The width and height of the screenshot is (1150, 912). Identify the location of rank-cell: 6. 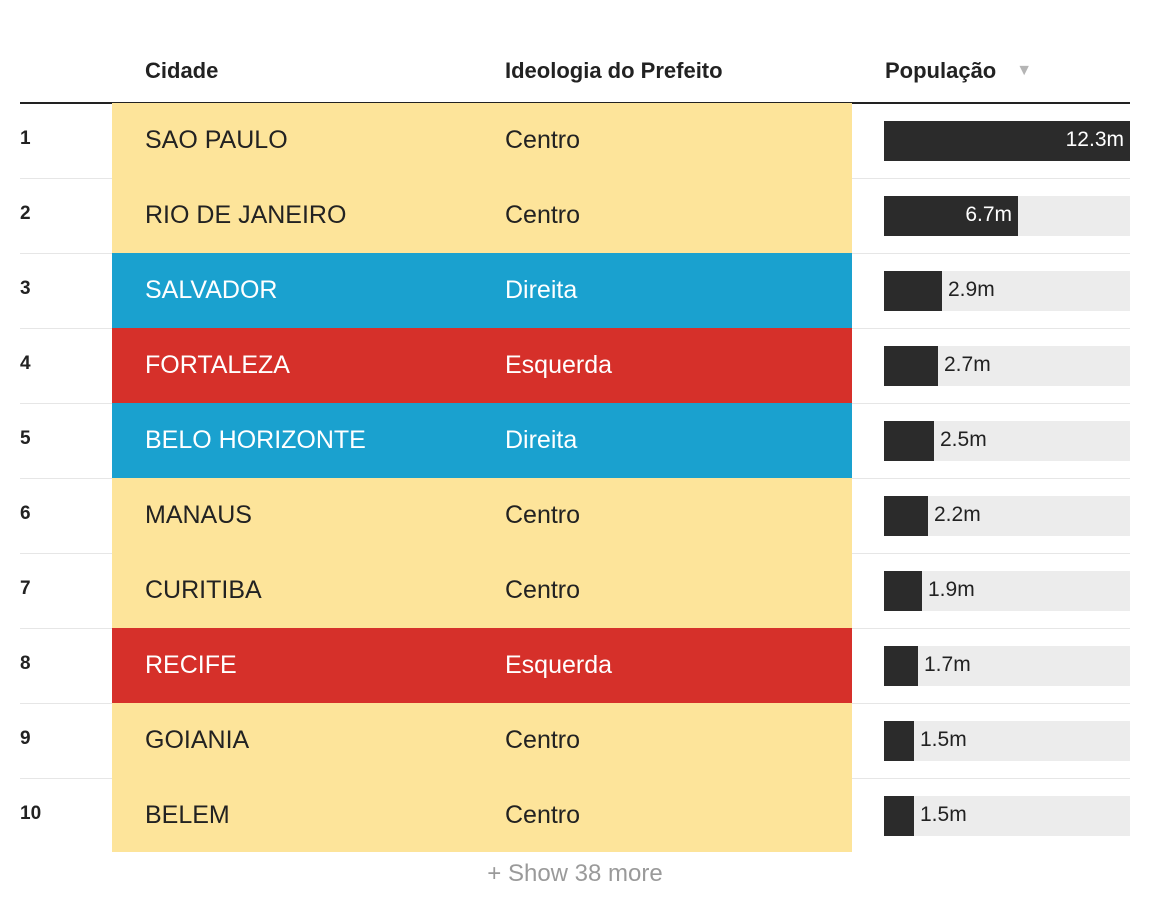
(25, 513).